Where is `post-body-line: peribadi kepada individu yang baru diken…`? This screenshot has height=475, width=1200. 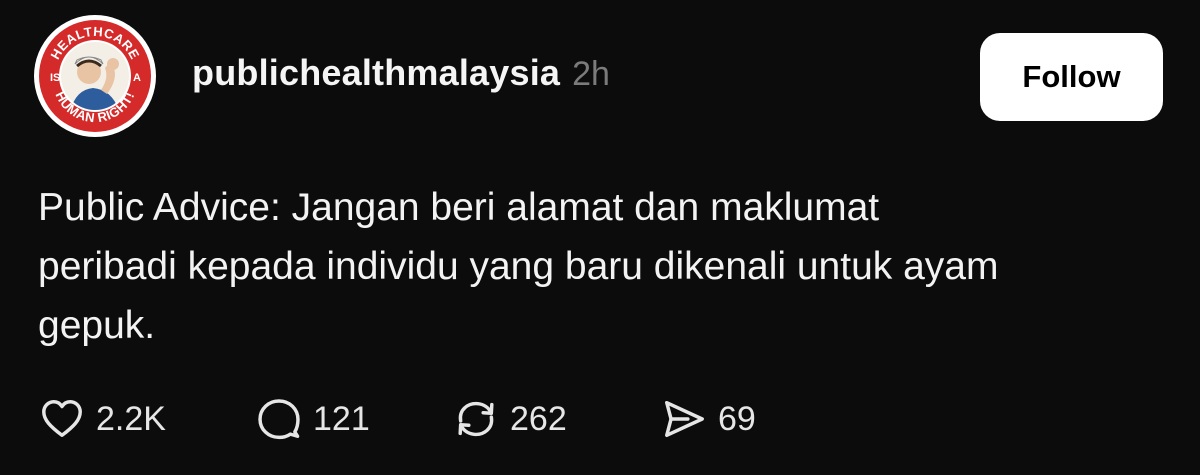
post-body-line: peribadi kepada individu yang baru diken… is located at coordinates (518, 266).